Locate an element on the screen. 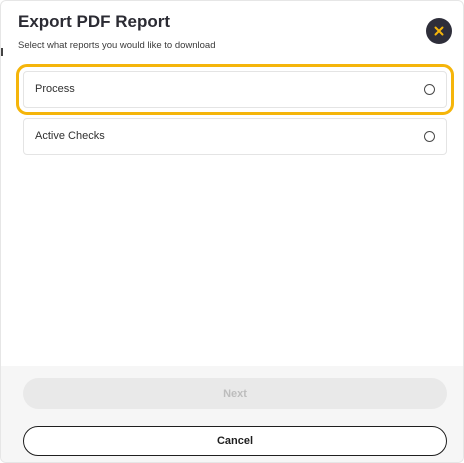 The image size is (464, 463). edge-mark is located at coordinates (2, 52).